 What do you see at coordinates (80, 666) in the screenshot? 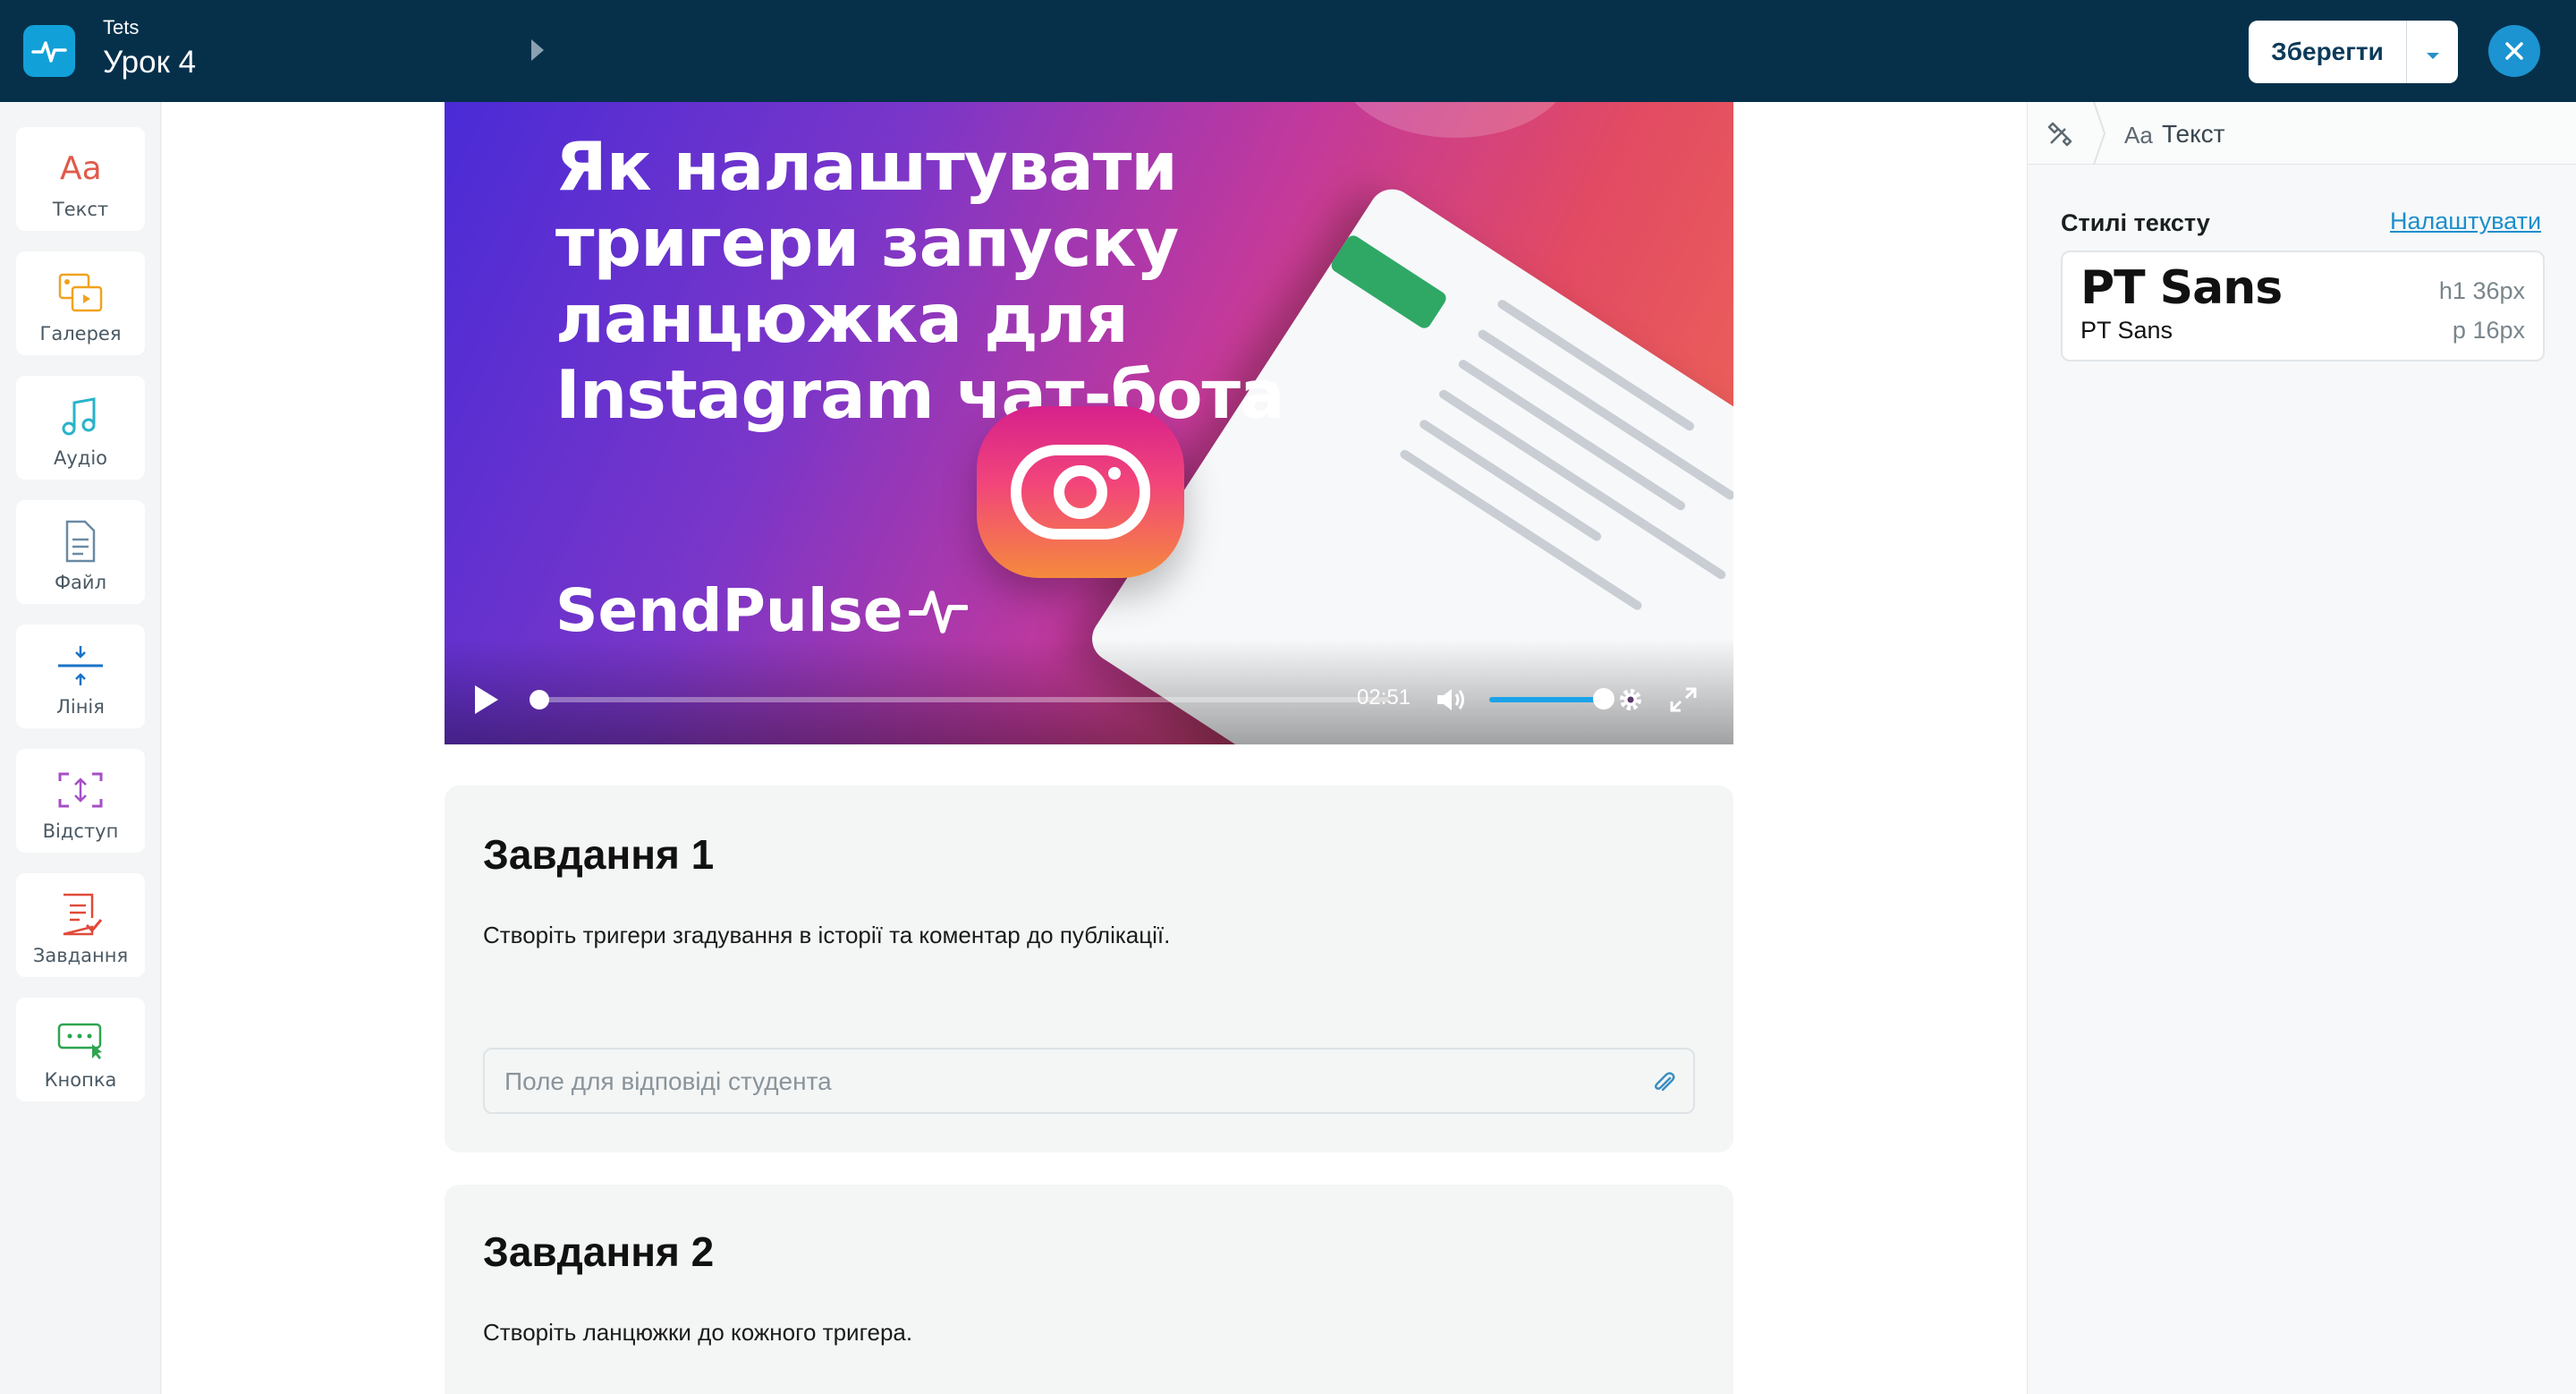
I see `line-icon` at bounding box center [80, 666].